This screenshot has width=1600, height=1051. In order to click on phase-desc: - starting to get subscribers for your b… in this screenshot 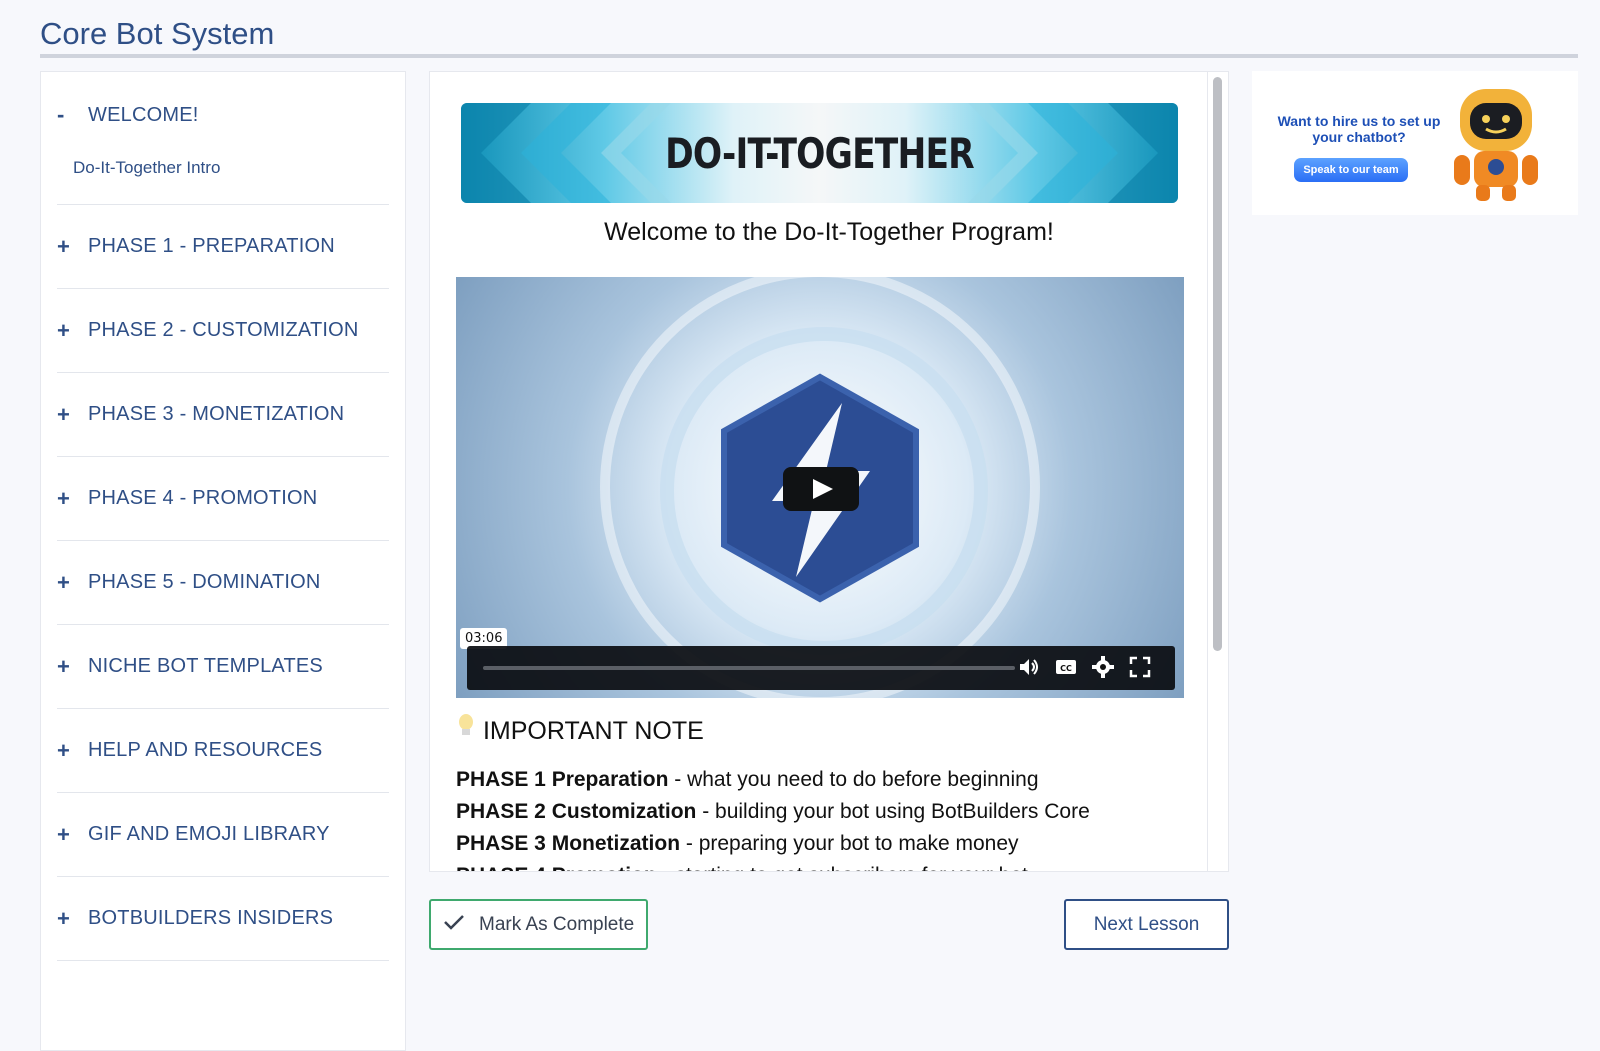, I will do `click(842, 867)`.